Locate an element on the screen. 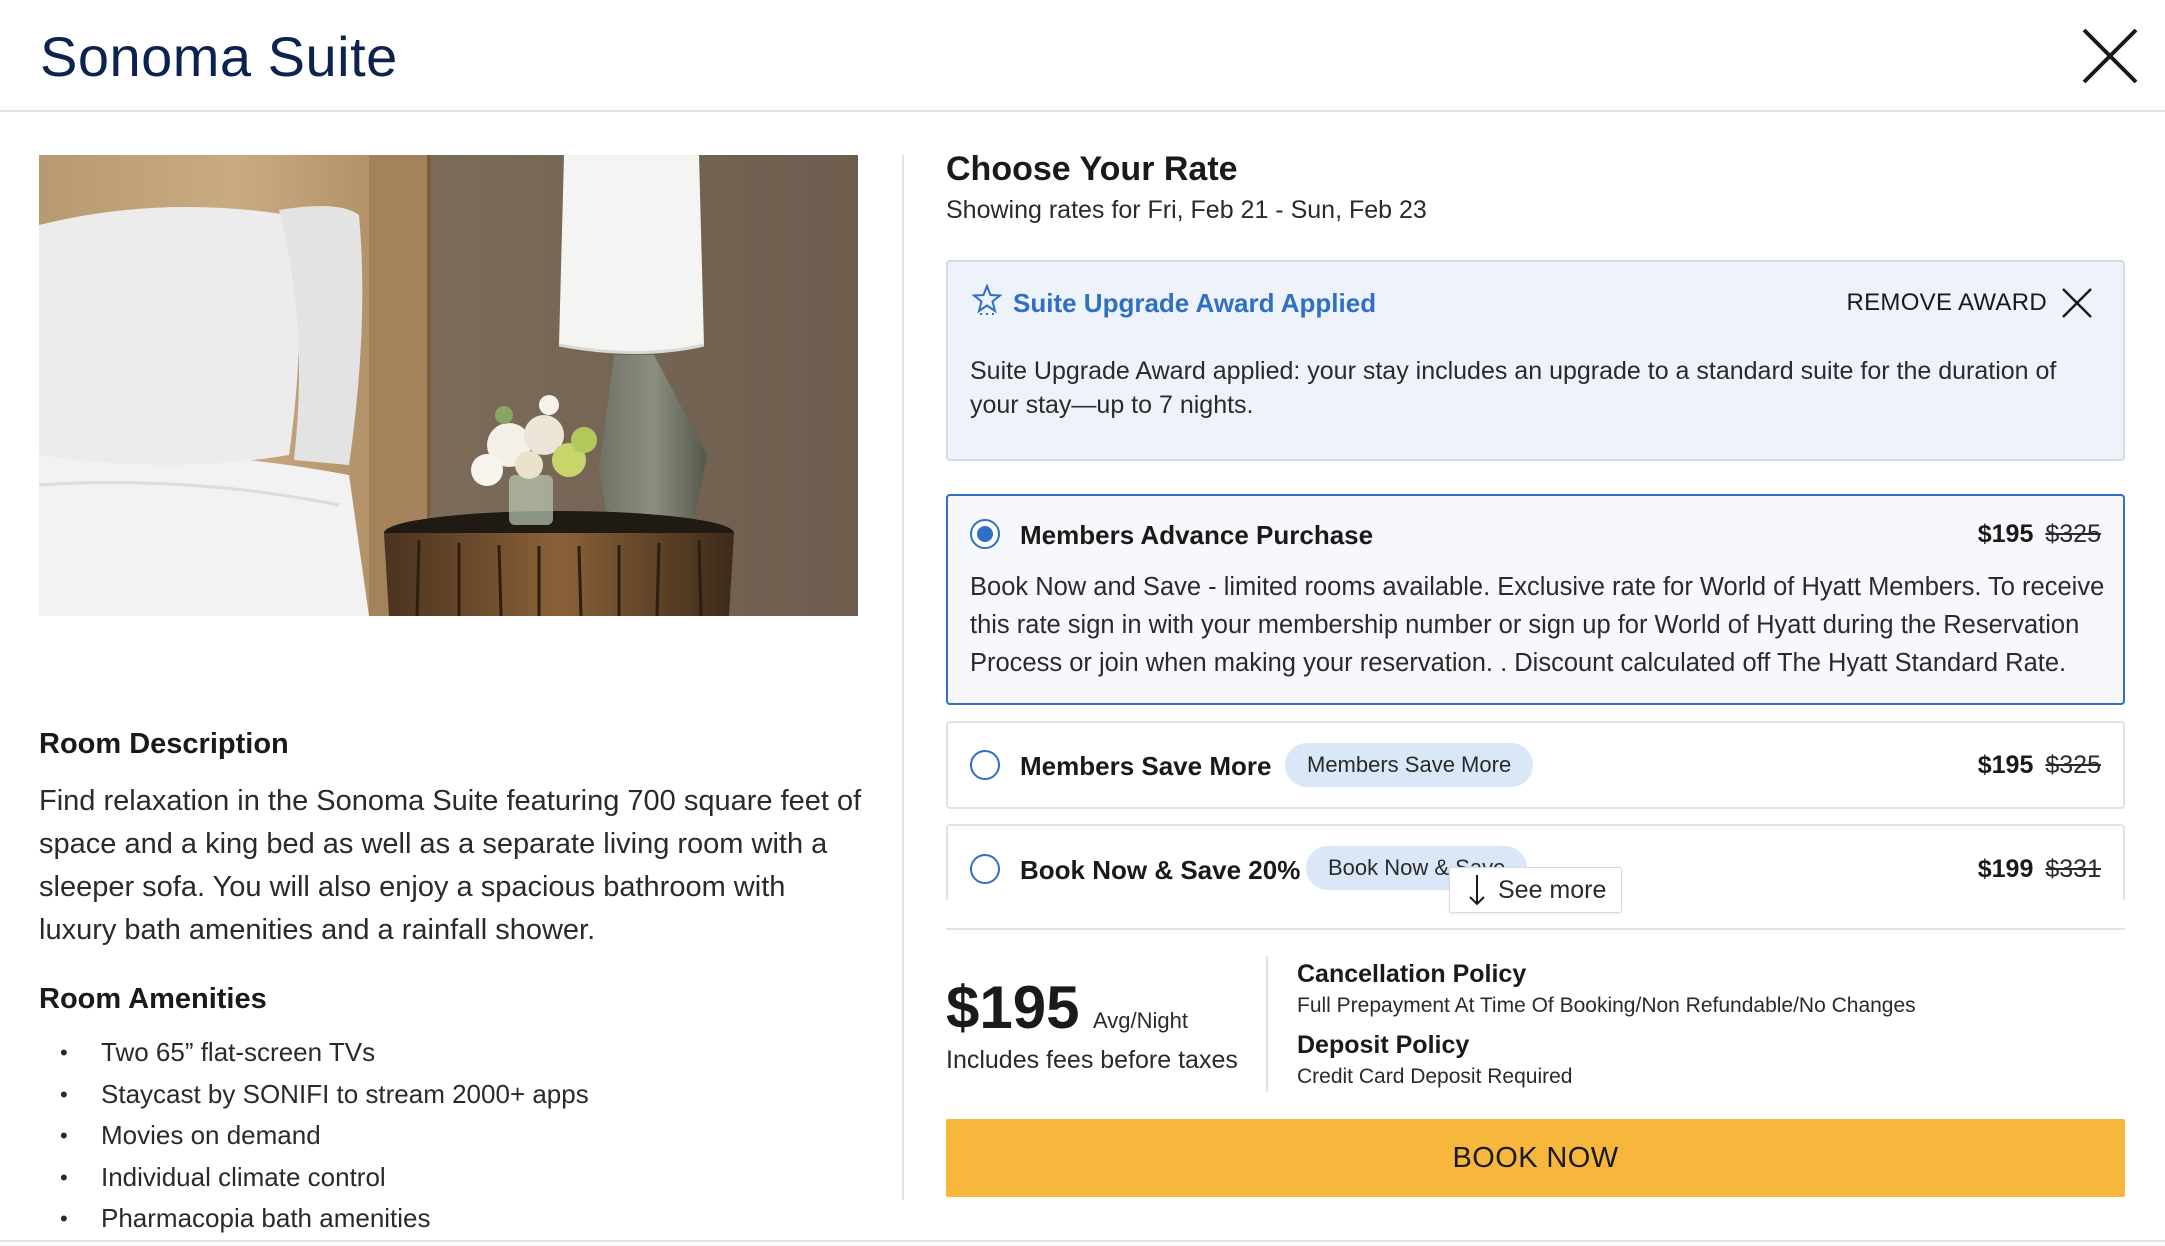 The height and width of the screenshot is (1246, 2165). deposit-policy-text: Credit Card Deposit Required is located at coordinates (1435, 1076).